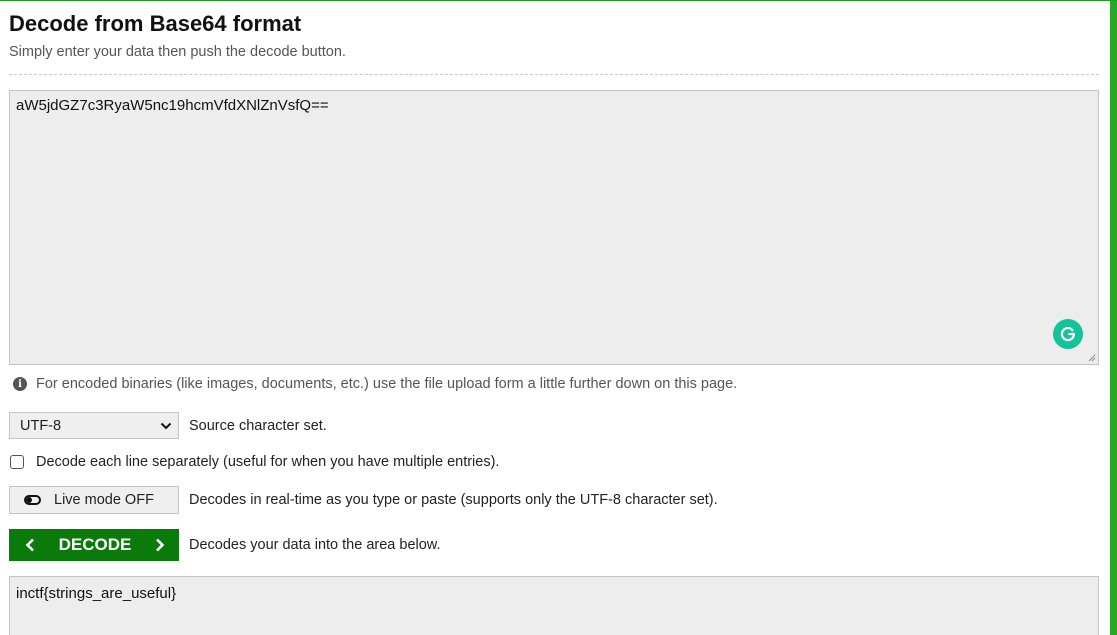 The width and height of the screenshot is (1117, 635). What do you see at coordinates (172, 105) in the screenshot?
I see `input-value: aW5jdGZ7c3RyaW5nc19hcmVfdXNlZnVsfQ==` at bounding box center [172, 105].